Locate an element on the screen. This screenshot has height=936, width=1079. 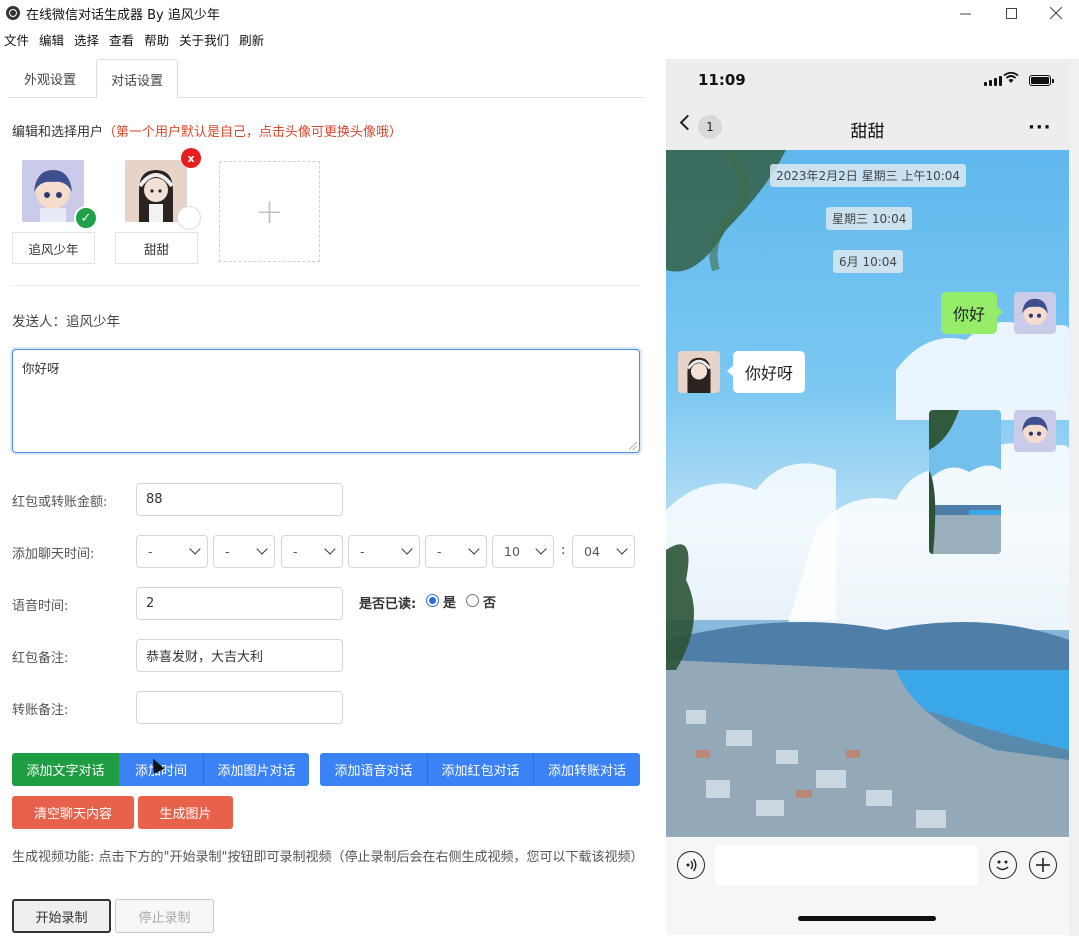
other-chat-avatar is located at coordinates (699, 372).